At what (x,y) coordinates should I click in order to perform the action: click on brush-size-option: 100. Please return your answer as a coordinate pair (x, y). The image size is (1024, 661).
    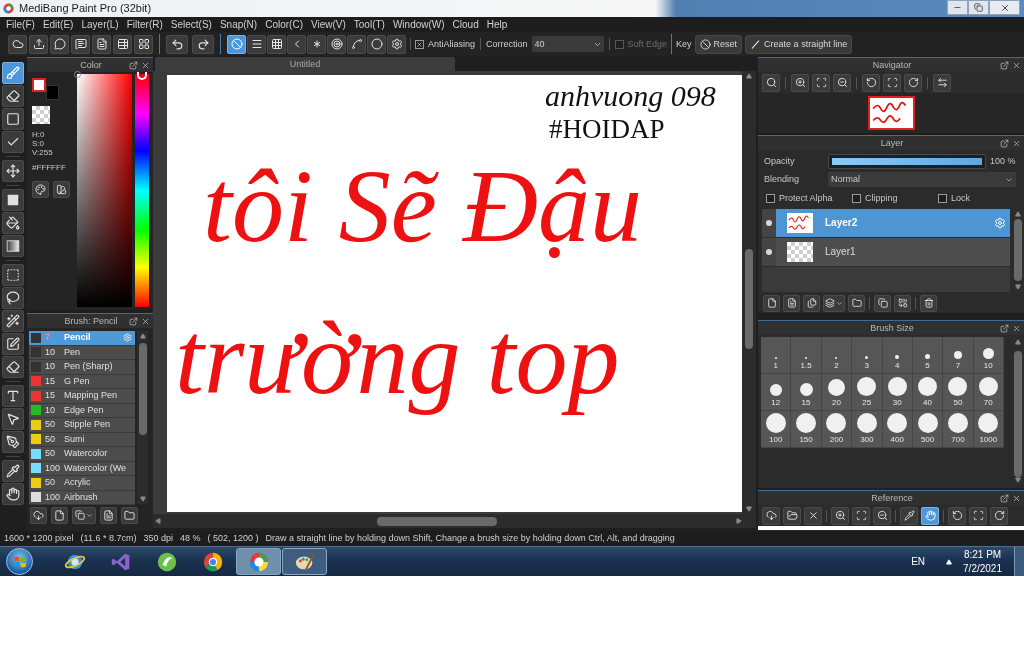
    Looking at the image, I should click on (776, 429).